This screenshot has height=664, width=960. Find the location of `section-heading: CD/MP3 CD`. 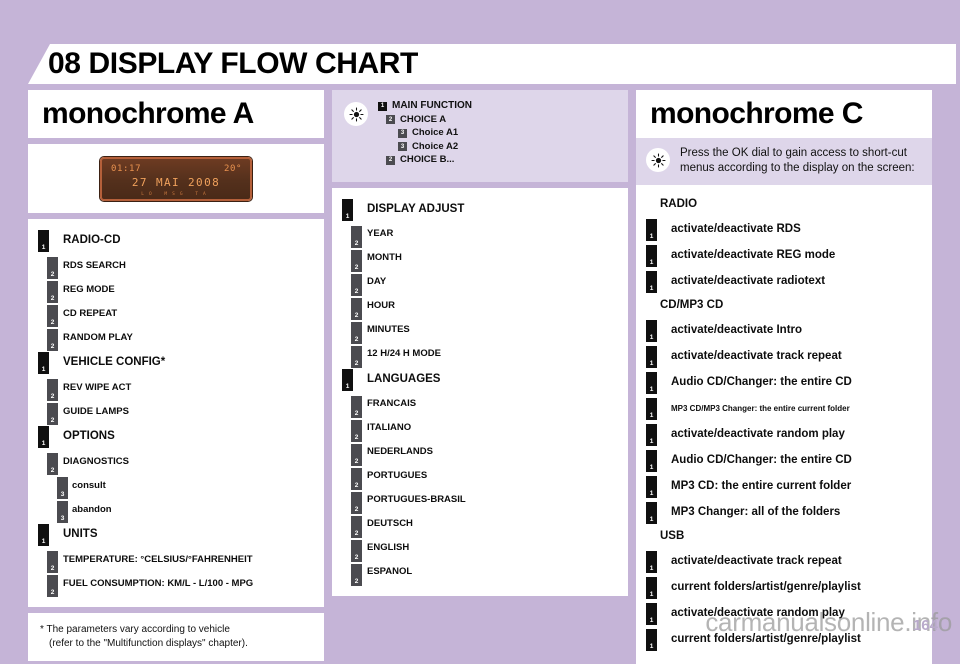

section-heading: CD/MP3 CD is located at coordinates (692, 305).